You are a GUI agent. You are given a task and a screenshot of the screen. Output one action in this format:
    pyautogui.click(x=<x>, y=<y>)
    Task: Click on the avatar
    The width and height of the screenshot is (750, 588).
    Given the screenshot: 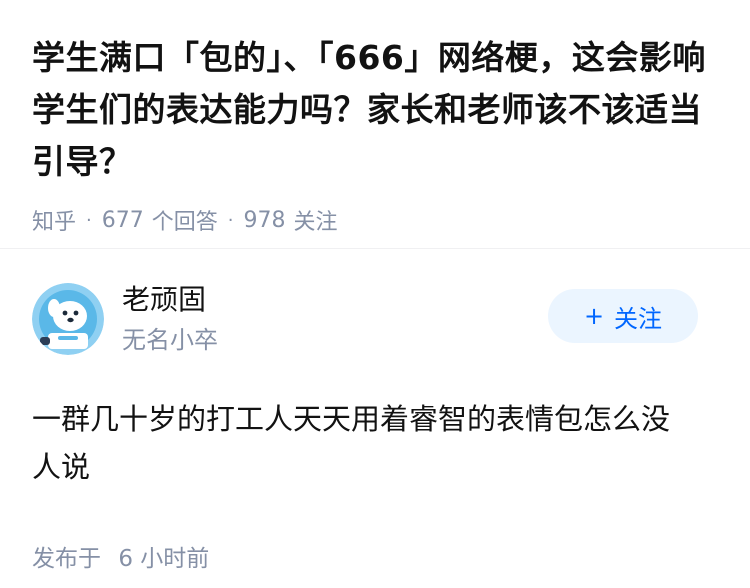 What is the action you would take?
    pyautogui.click(x=68, y=319)
    